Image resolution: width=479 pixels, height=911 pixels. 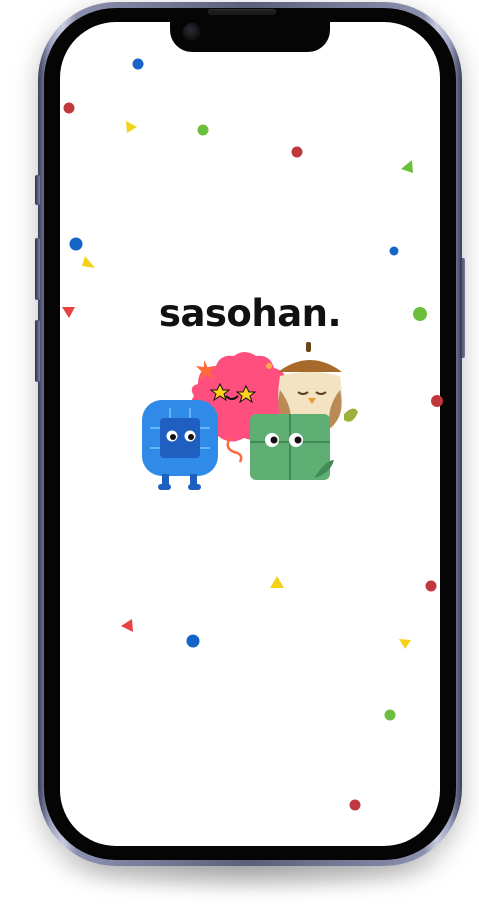 I want to click on power-button, so click(x=462, y=308).